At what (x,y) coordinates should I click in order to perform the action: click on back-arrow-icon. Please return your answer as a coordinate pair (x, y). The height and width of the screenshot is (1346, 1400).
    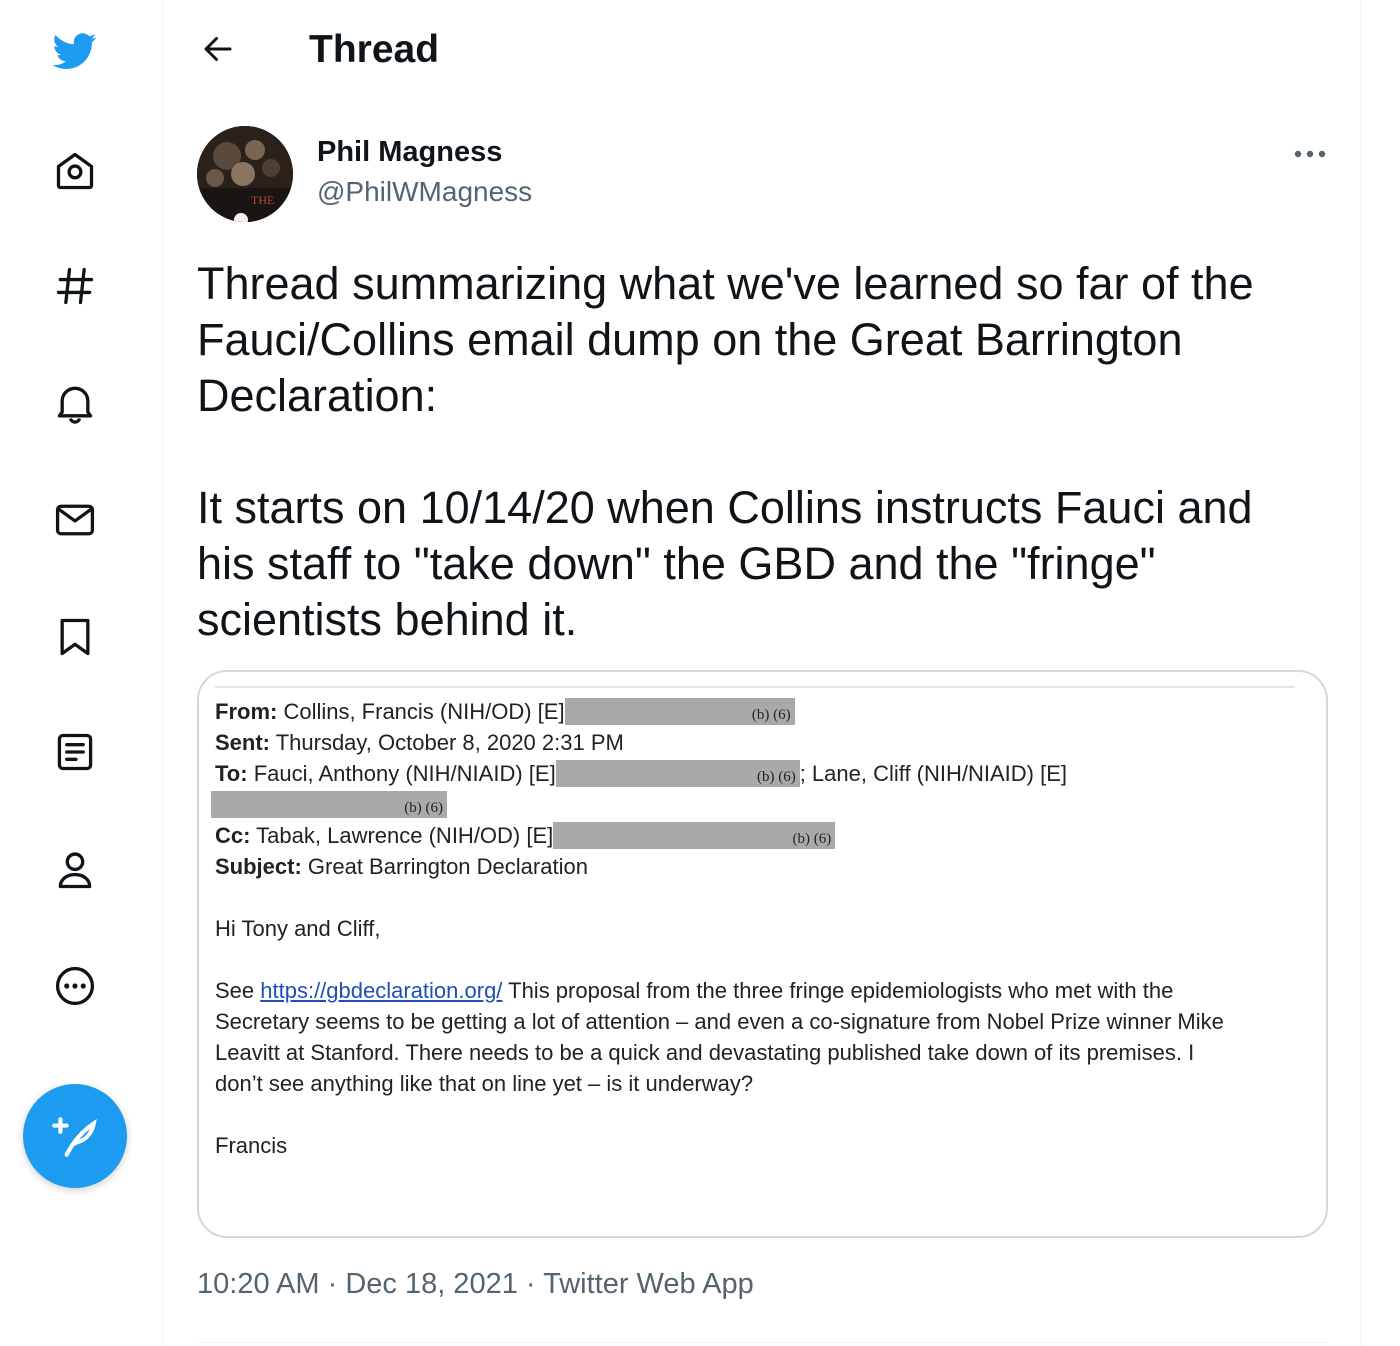
    Looking at the image, I should click on (218, 49).